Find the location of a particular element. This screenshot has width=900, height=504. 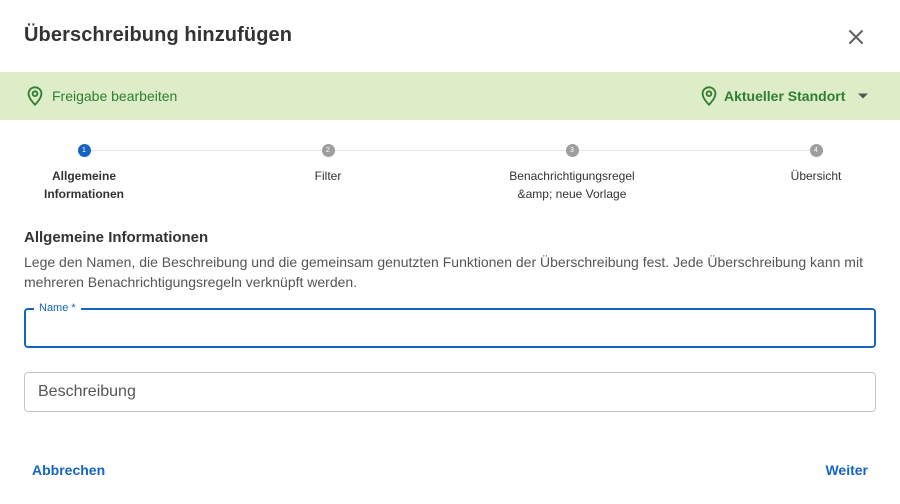

step-filter: 2 Filter is located at coordinates (328, 164).